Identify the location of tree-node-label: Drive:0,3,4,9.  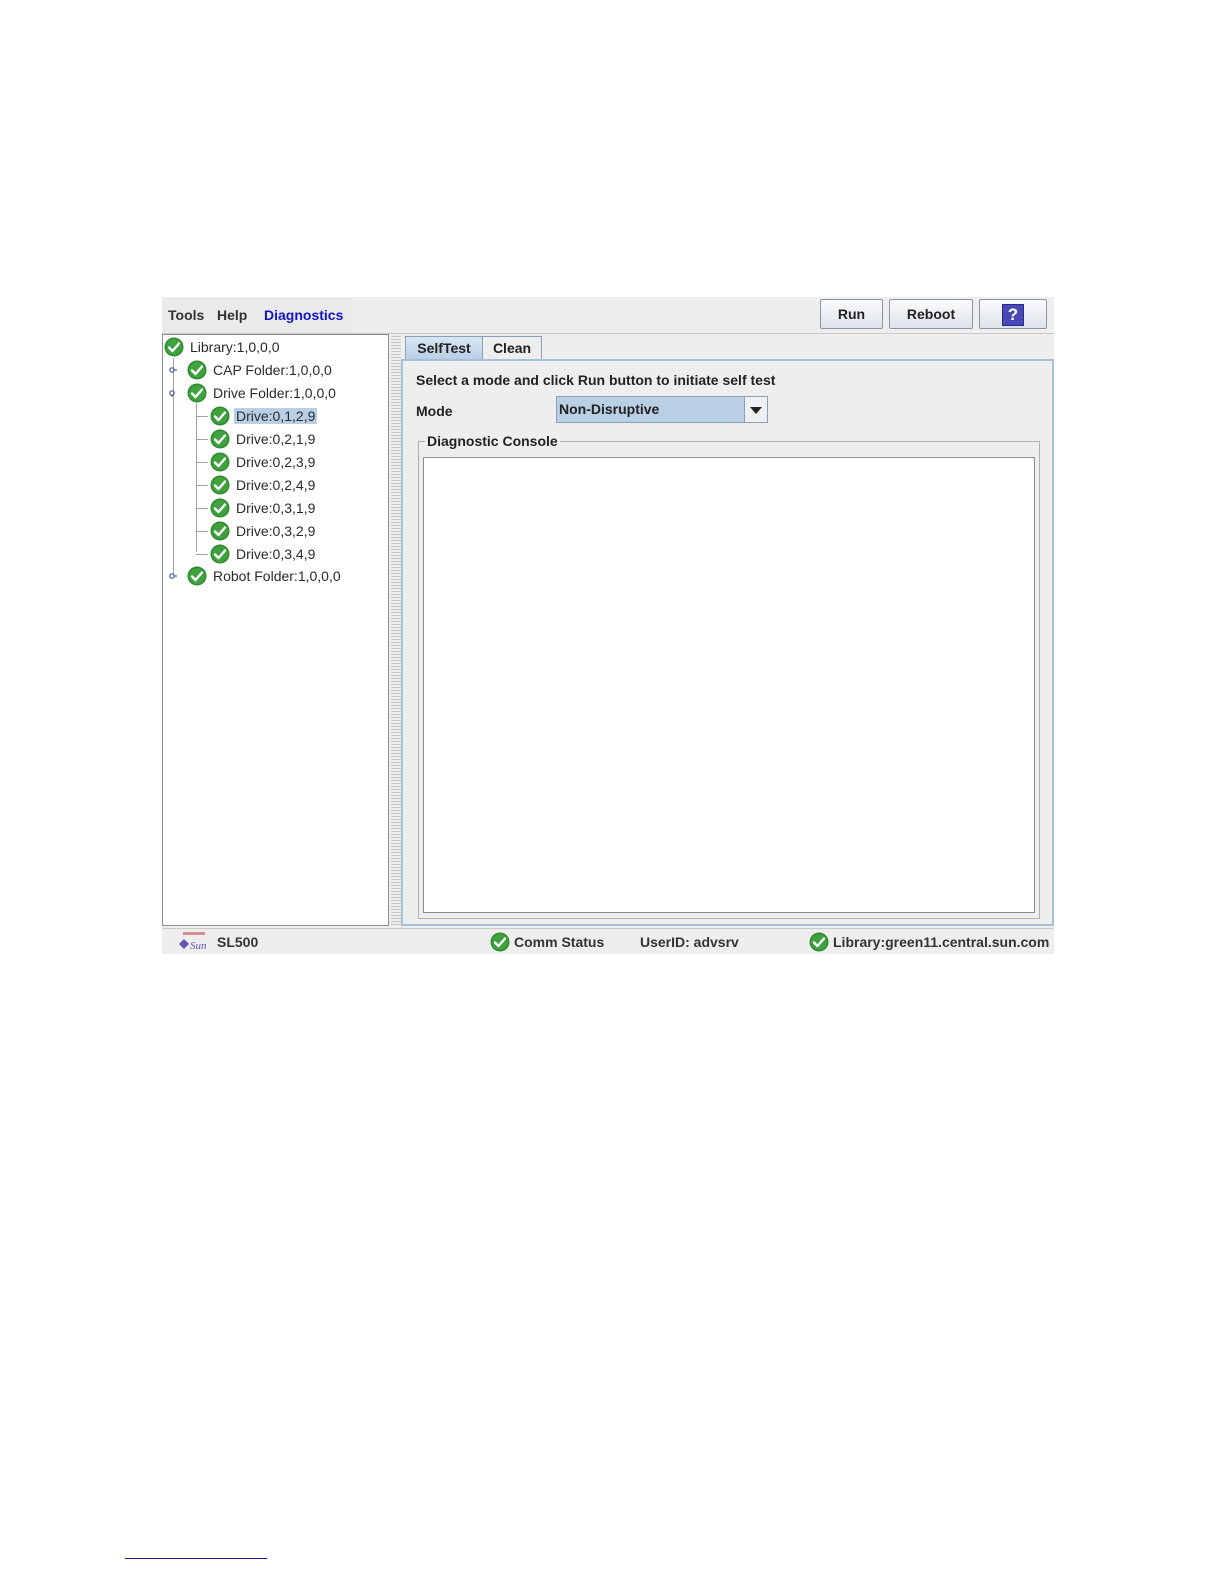
(276, 554).